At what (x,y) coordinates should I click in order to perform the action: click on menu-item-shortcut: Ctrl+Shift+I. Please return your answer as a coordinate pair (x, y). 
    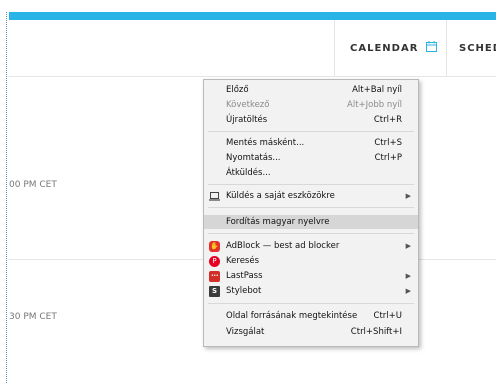
    Looking at the image, I should click on (376, 332).